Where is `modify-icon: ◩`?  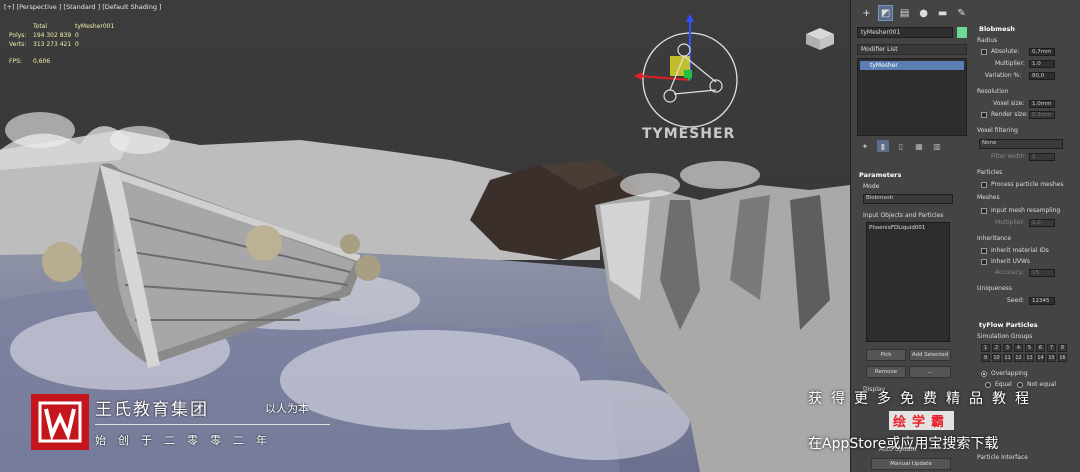
modify-icon: ◩ is located at coordinates (885, 13).